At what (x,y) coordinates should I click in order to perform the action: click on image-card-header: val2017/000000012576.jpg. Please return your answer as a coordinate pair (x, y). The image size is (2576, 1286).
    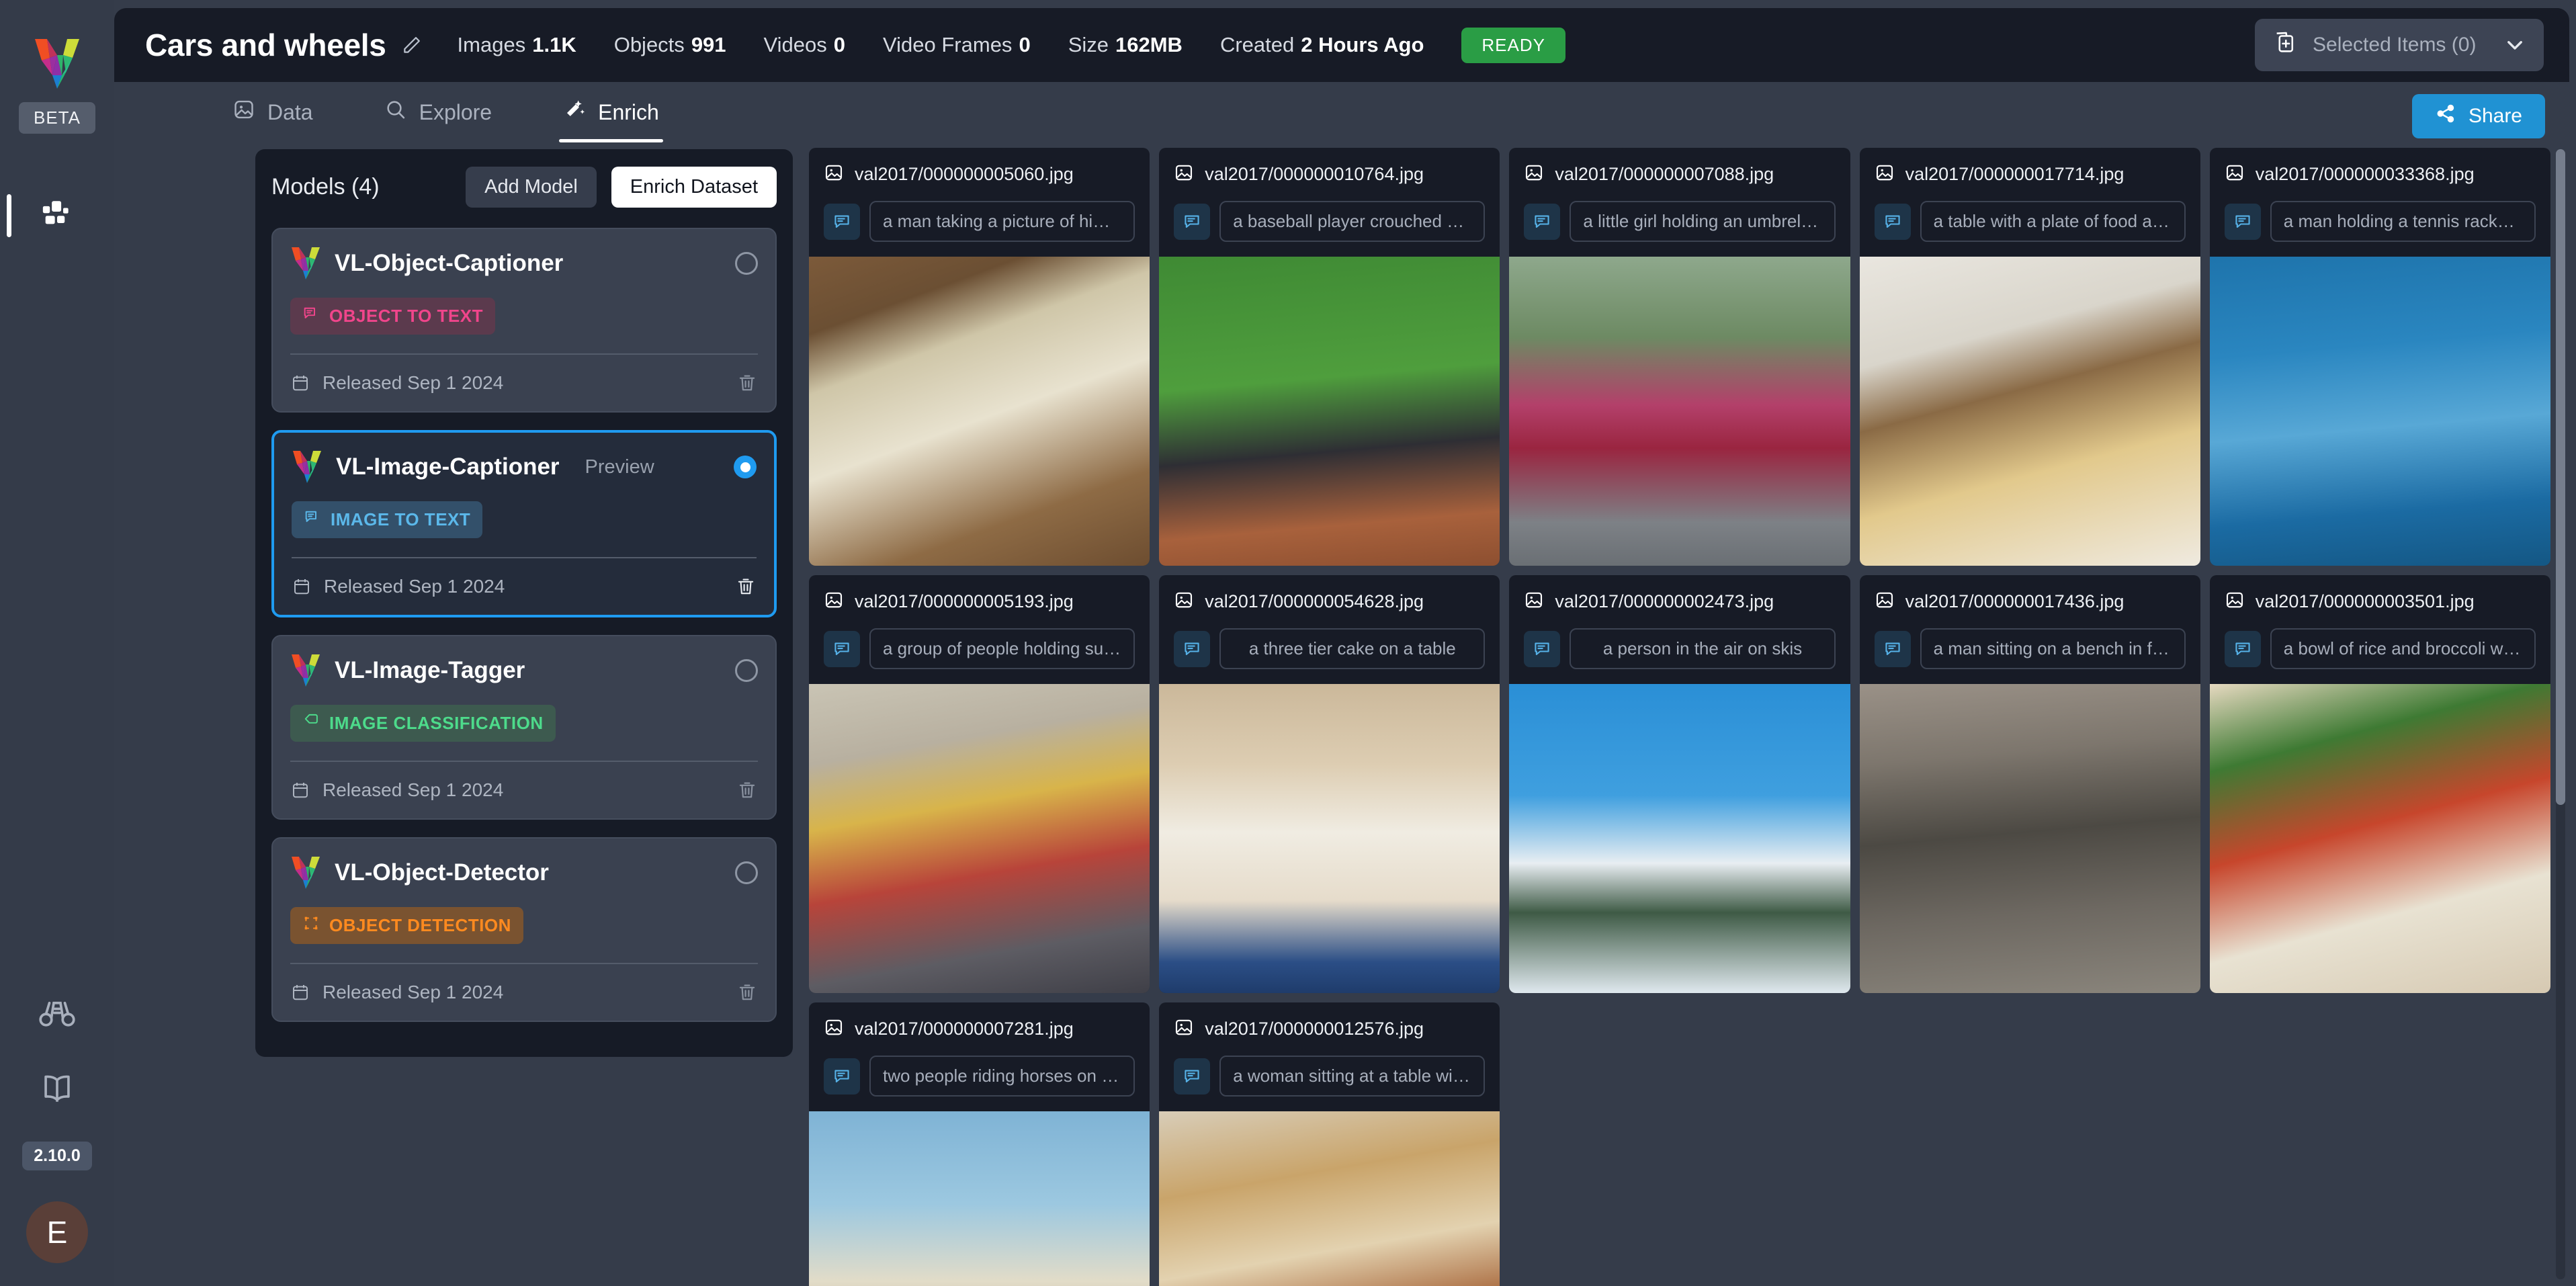
    Looking at the image, I should click on (1329, 1021).